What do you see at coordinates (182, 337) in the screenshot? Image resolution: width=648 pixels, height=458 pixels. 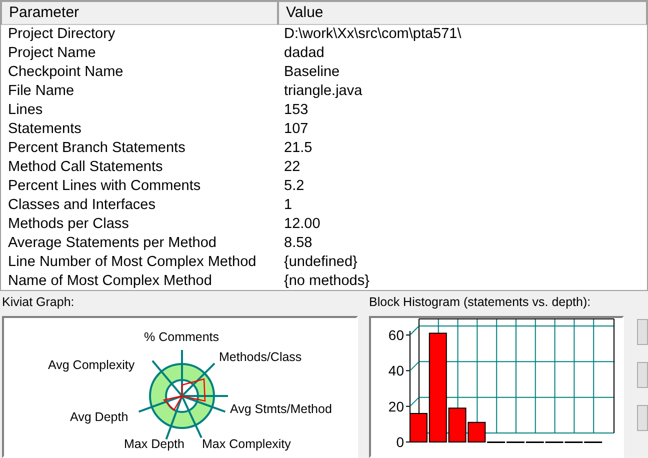 I see `axis-label: % Comments` at bounding box center [182, 337].